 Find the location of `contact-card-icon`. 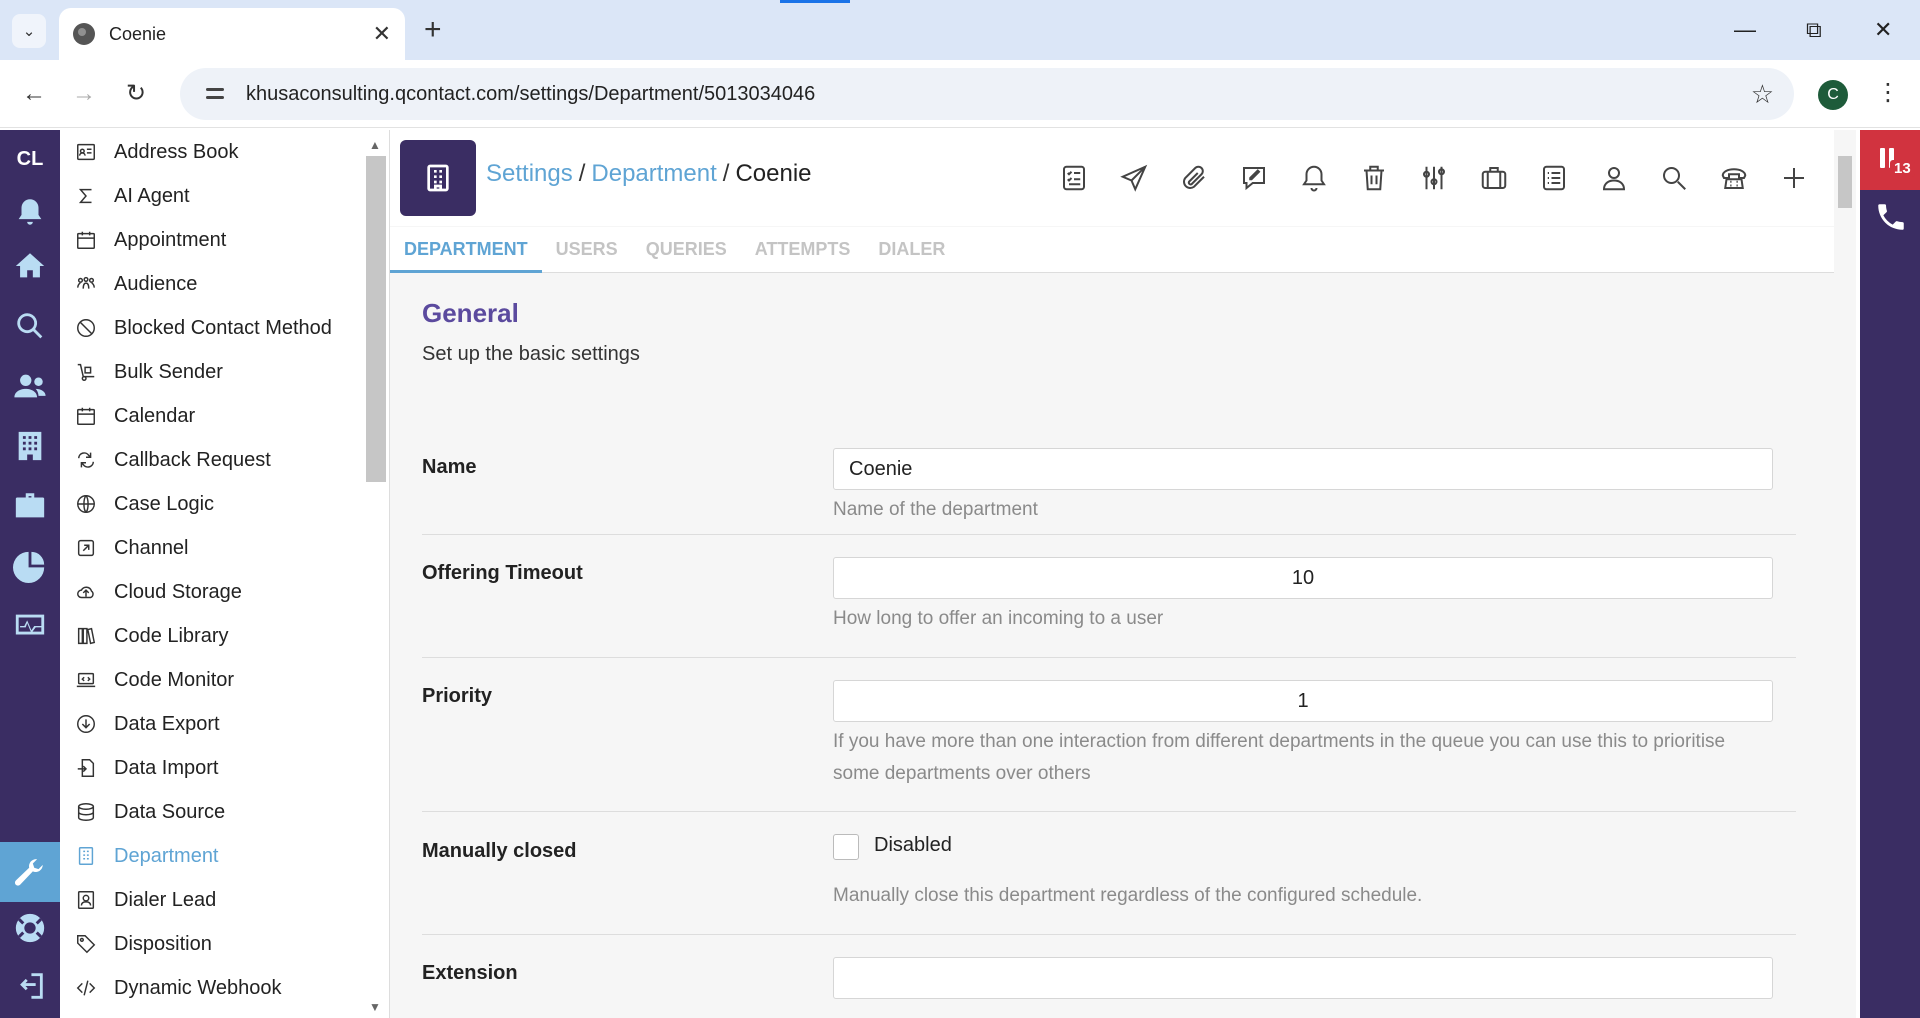

contact-card-icon is located at coordinates (86, 900).